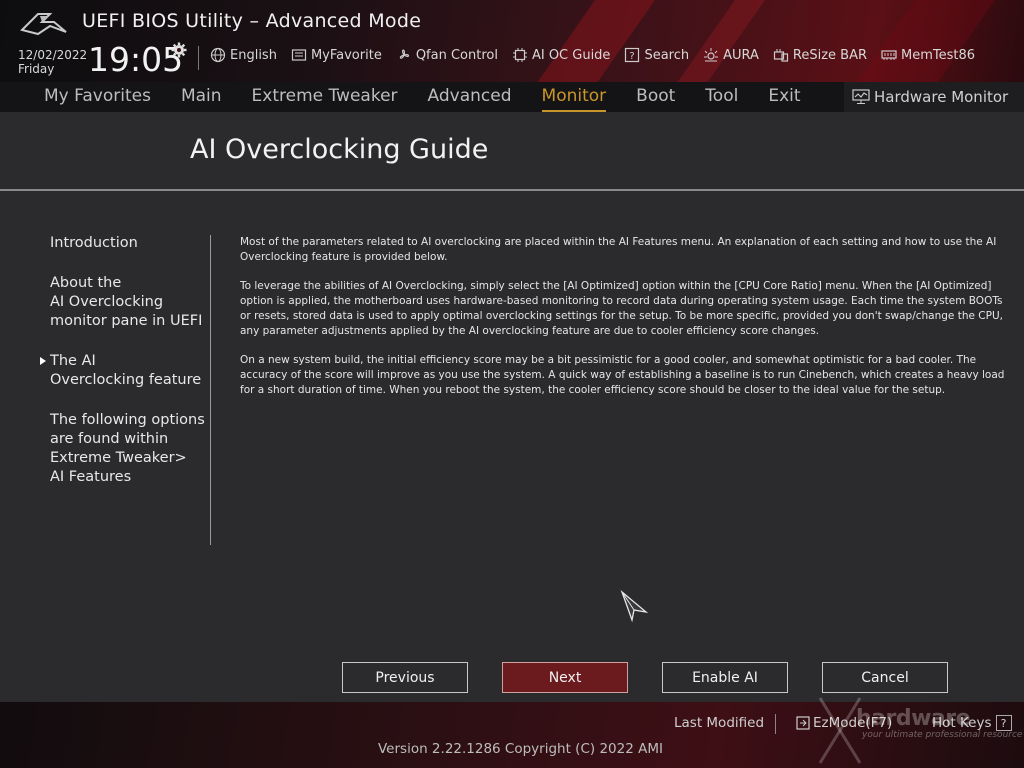 The width and height of the screenshot is (1024, 768). I want to click on qfan-control-button: Qfan Control, so click(447, 55).